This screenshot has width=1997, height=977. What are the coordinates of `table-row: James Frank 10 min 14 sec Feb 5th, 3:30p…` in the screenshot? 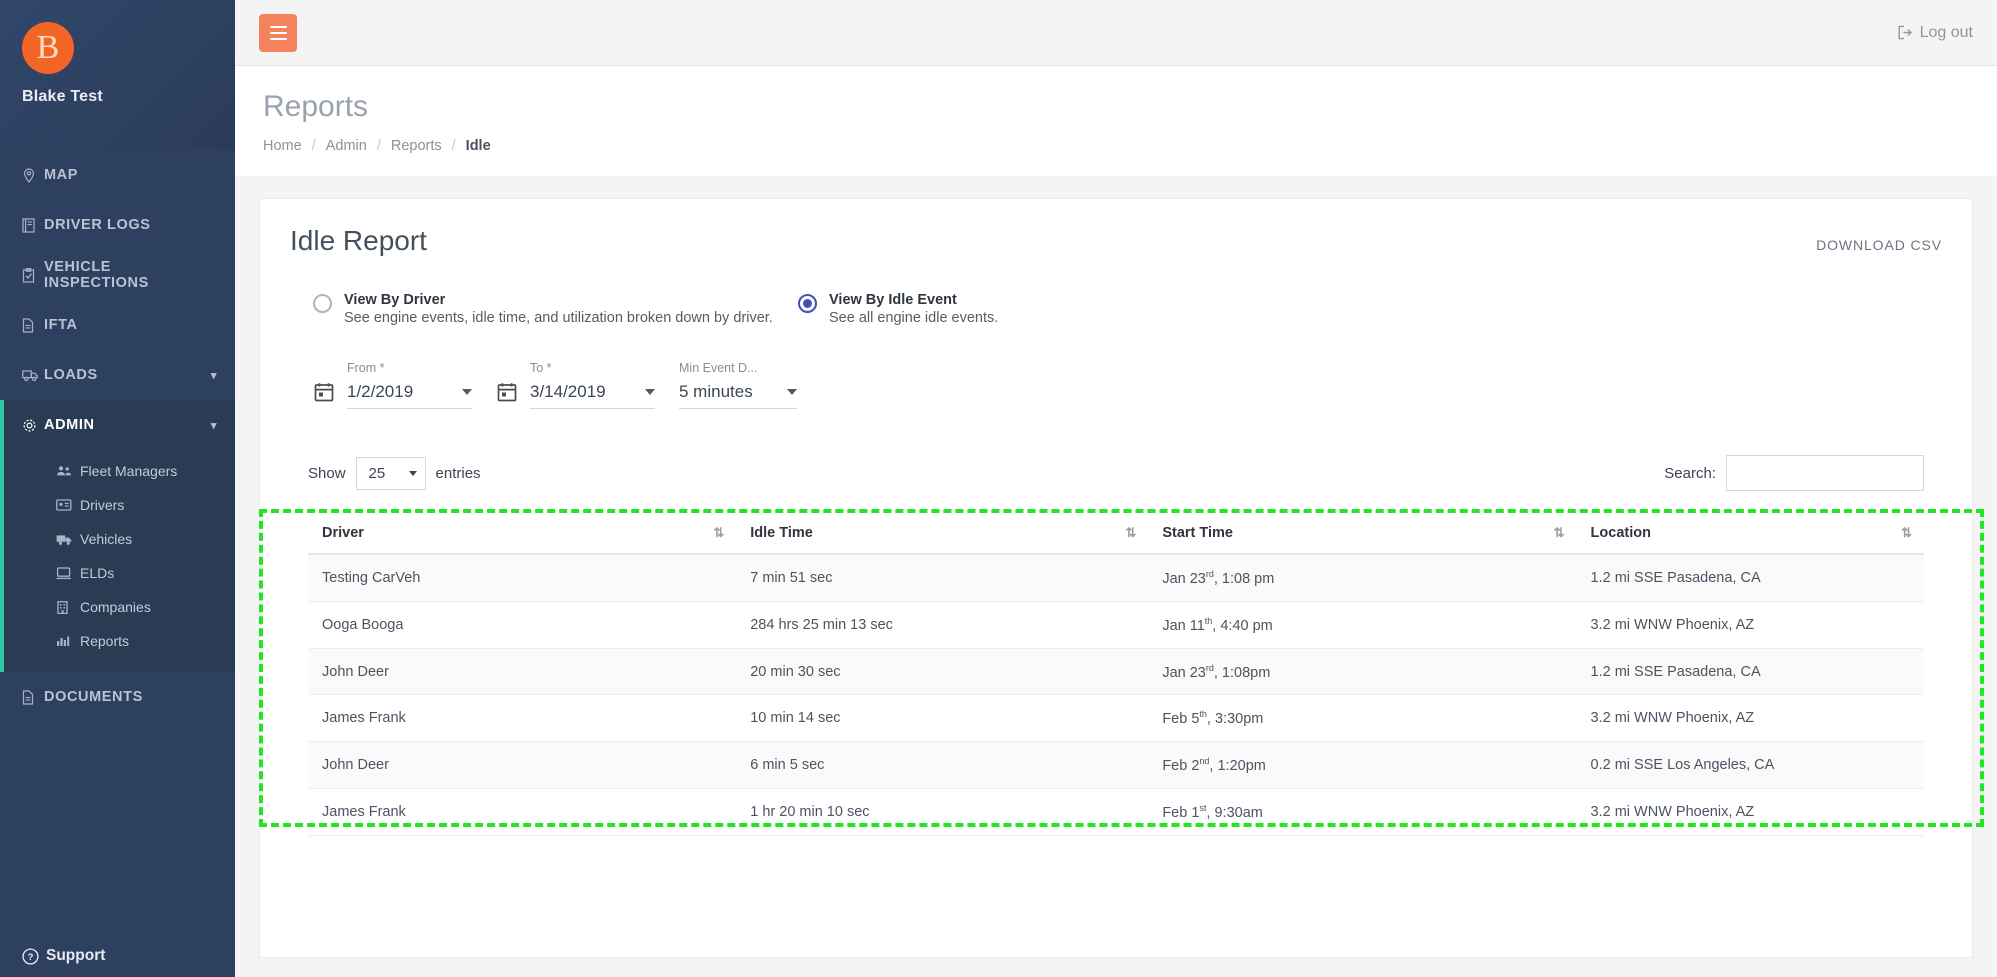 It's located at (1116, 718).